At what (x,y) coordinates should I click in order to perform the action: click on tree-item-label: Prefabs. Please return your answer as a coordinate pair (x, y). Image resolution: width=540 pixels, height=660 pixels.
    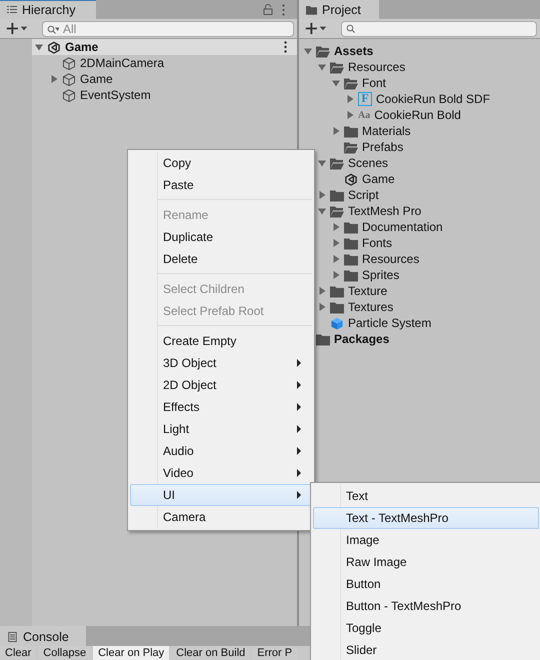
    Looking at the image, I should click on (383, 147).